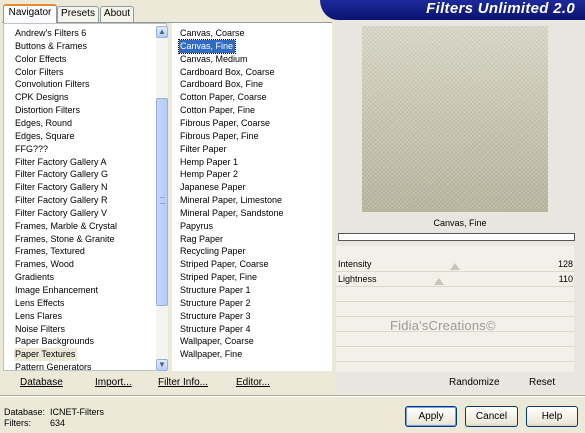 This screenshot has width=585, height=433. I want to click on list-item: Filter Factory Gallery V, so click(61, 213).